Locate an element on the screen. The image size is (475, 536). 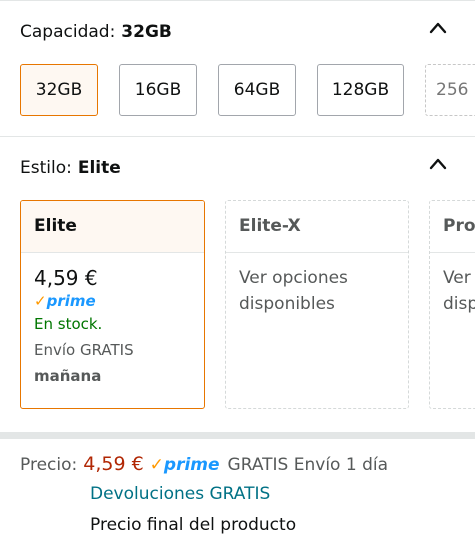
section-divider is located at coordinates (237, 435).